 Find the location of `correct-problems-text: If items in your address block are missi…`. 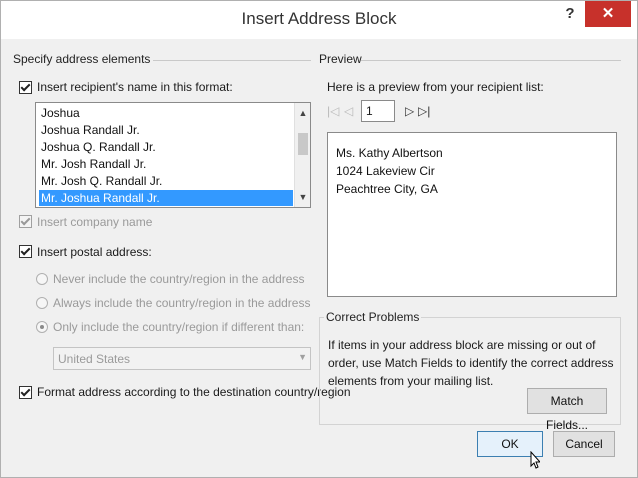

correct-problems-text: If items in your address block are missi… is located at coordinates (471, 363).